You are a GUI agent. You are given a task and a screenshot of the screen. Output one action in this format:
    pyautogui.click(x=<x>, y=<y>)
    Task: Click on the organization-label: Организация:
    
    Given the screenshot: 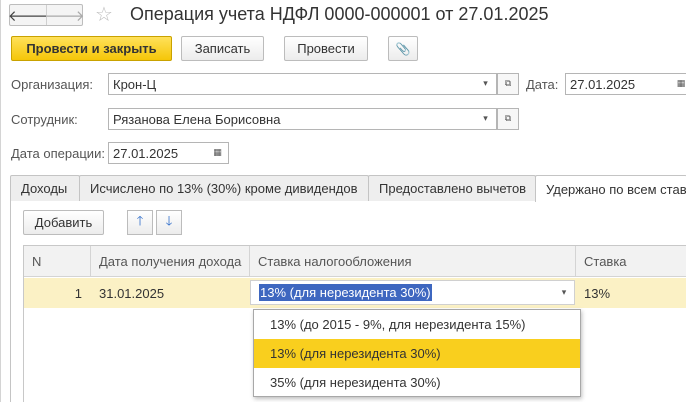 What is the action you would take?
    pyautogui.click(x=52, y=84)
    